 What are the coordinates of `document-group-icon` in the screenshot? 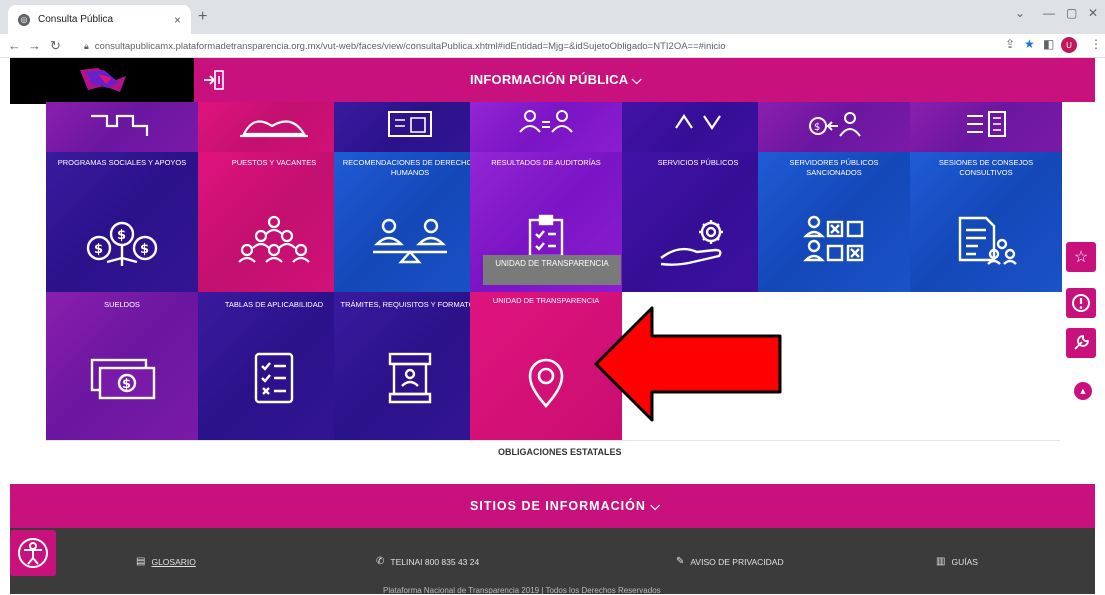 It's located at (987, 240).